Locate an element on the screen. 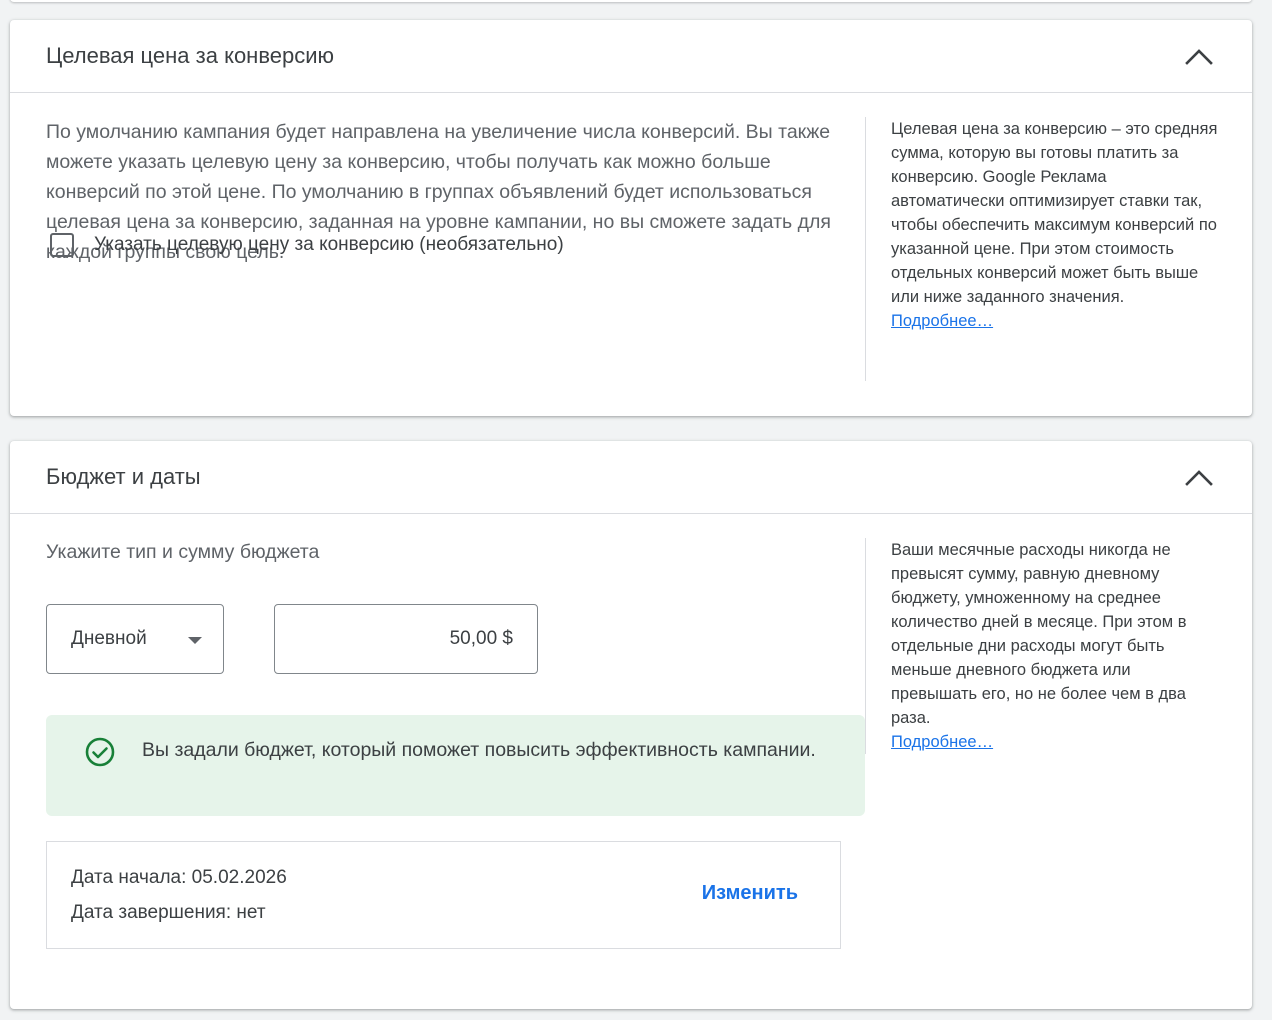 This screenshot has height=1020, width=1272. card-header: Бюджет и даты is located at coordinates (631, 477).